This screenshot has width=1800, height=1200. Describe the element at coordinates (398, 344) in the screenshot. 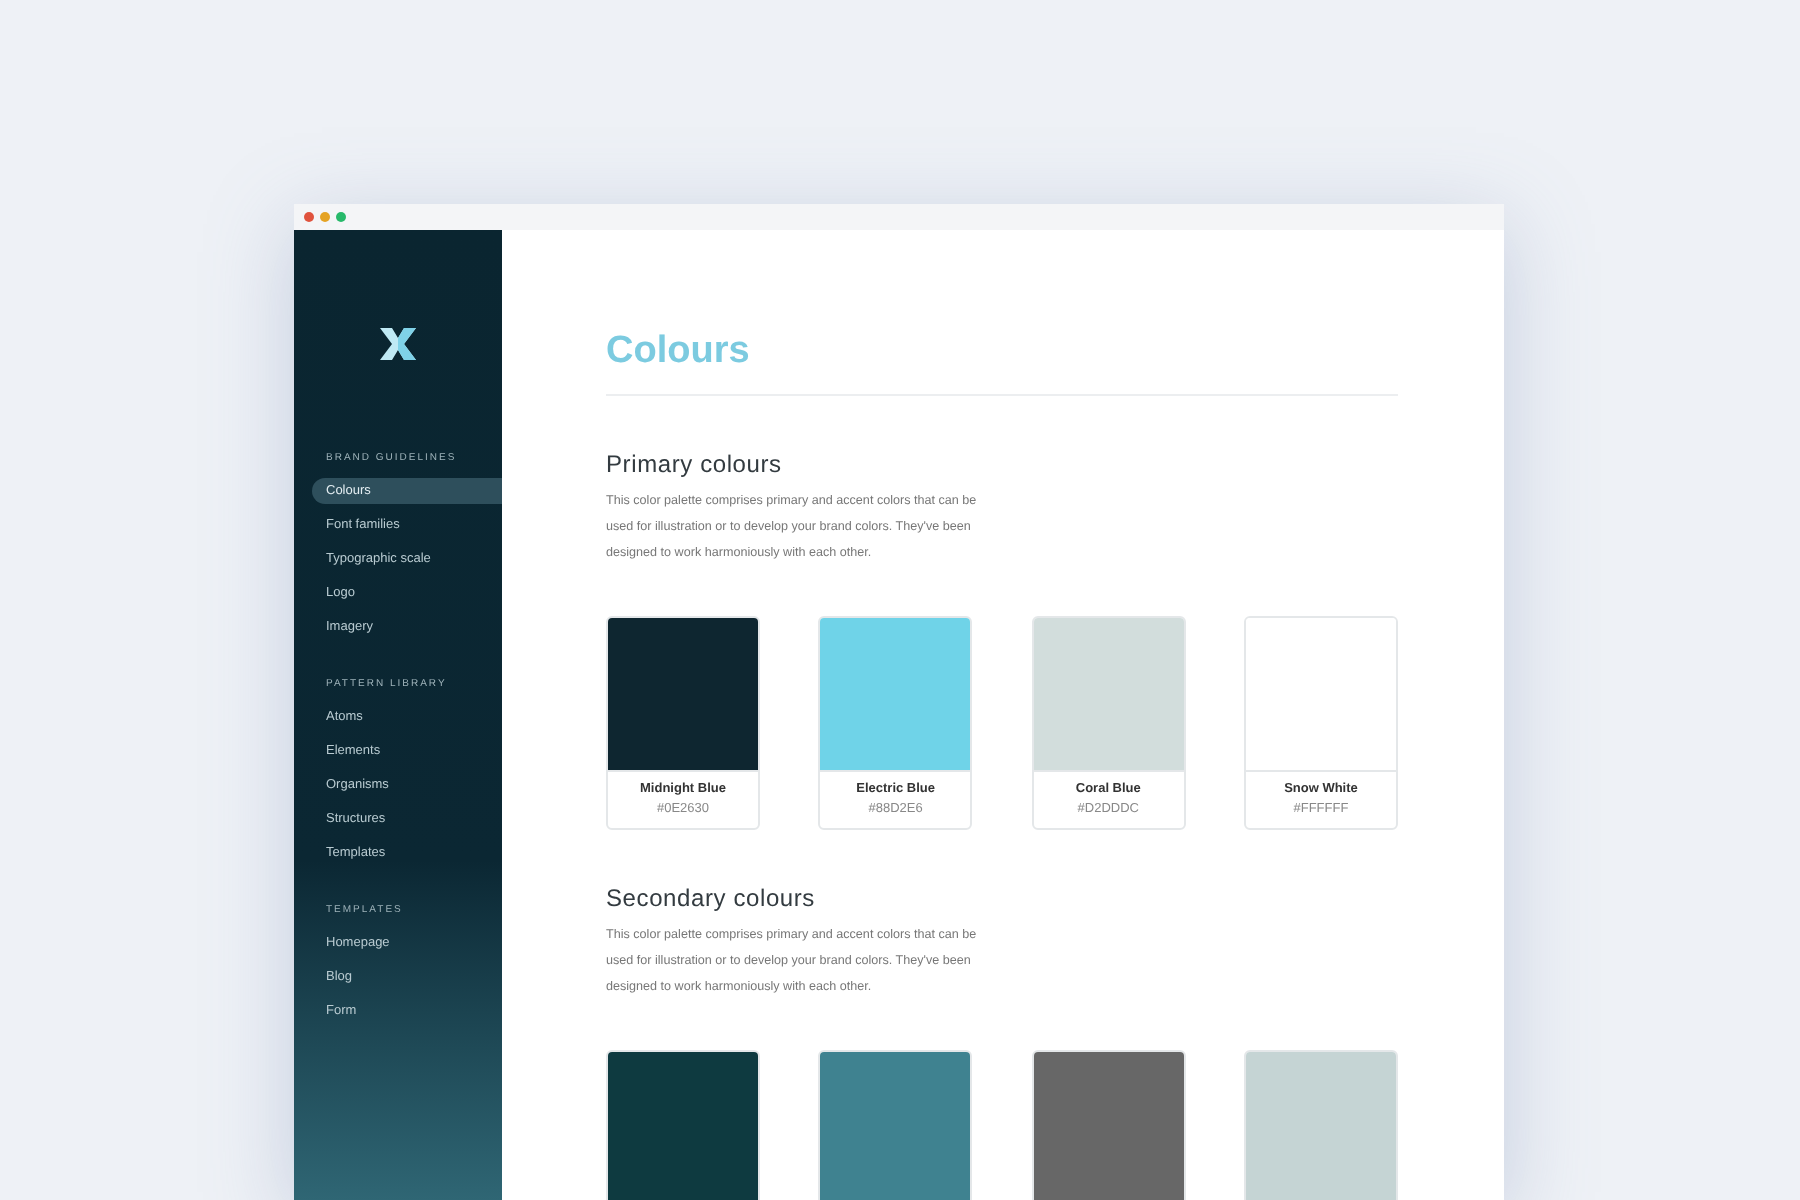

I see `x-logo-icon` at that location.